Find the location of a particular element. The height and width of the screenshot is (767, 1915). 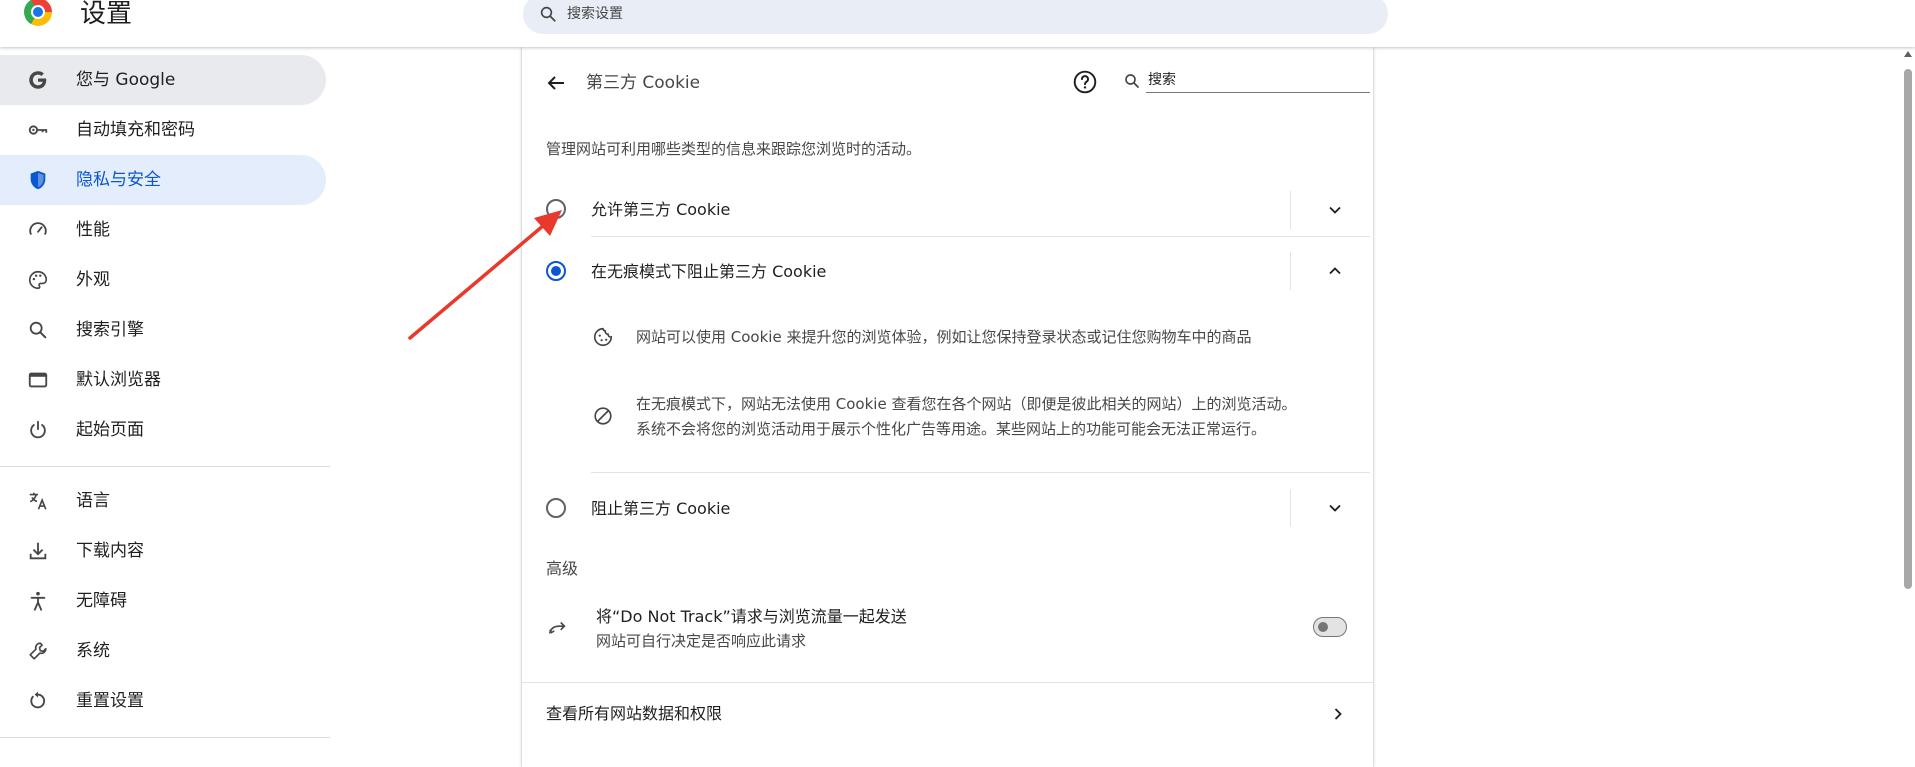

wrench-icon is located at coordinates (38, 651).